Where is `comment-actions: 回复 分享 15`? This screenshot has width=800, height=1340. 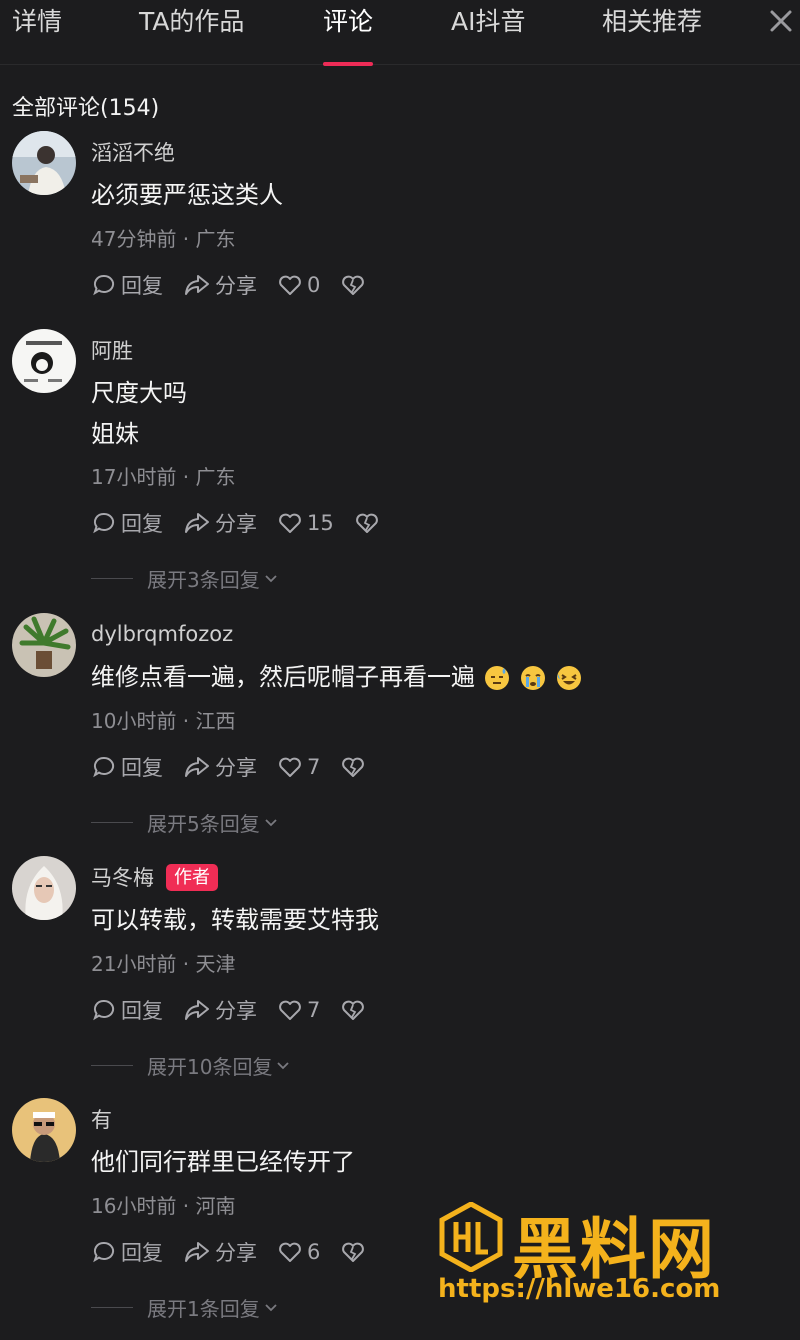 comment-actions: 回复 分享 15 is located at coordinates (247, 523).